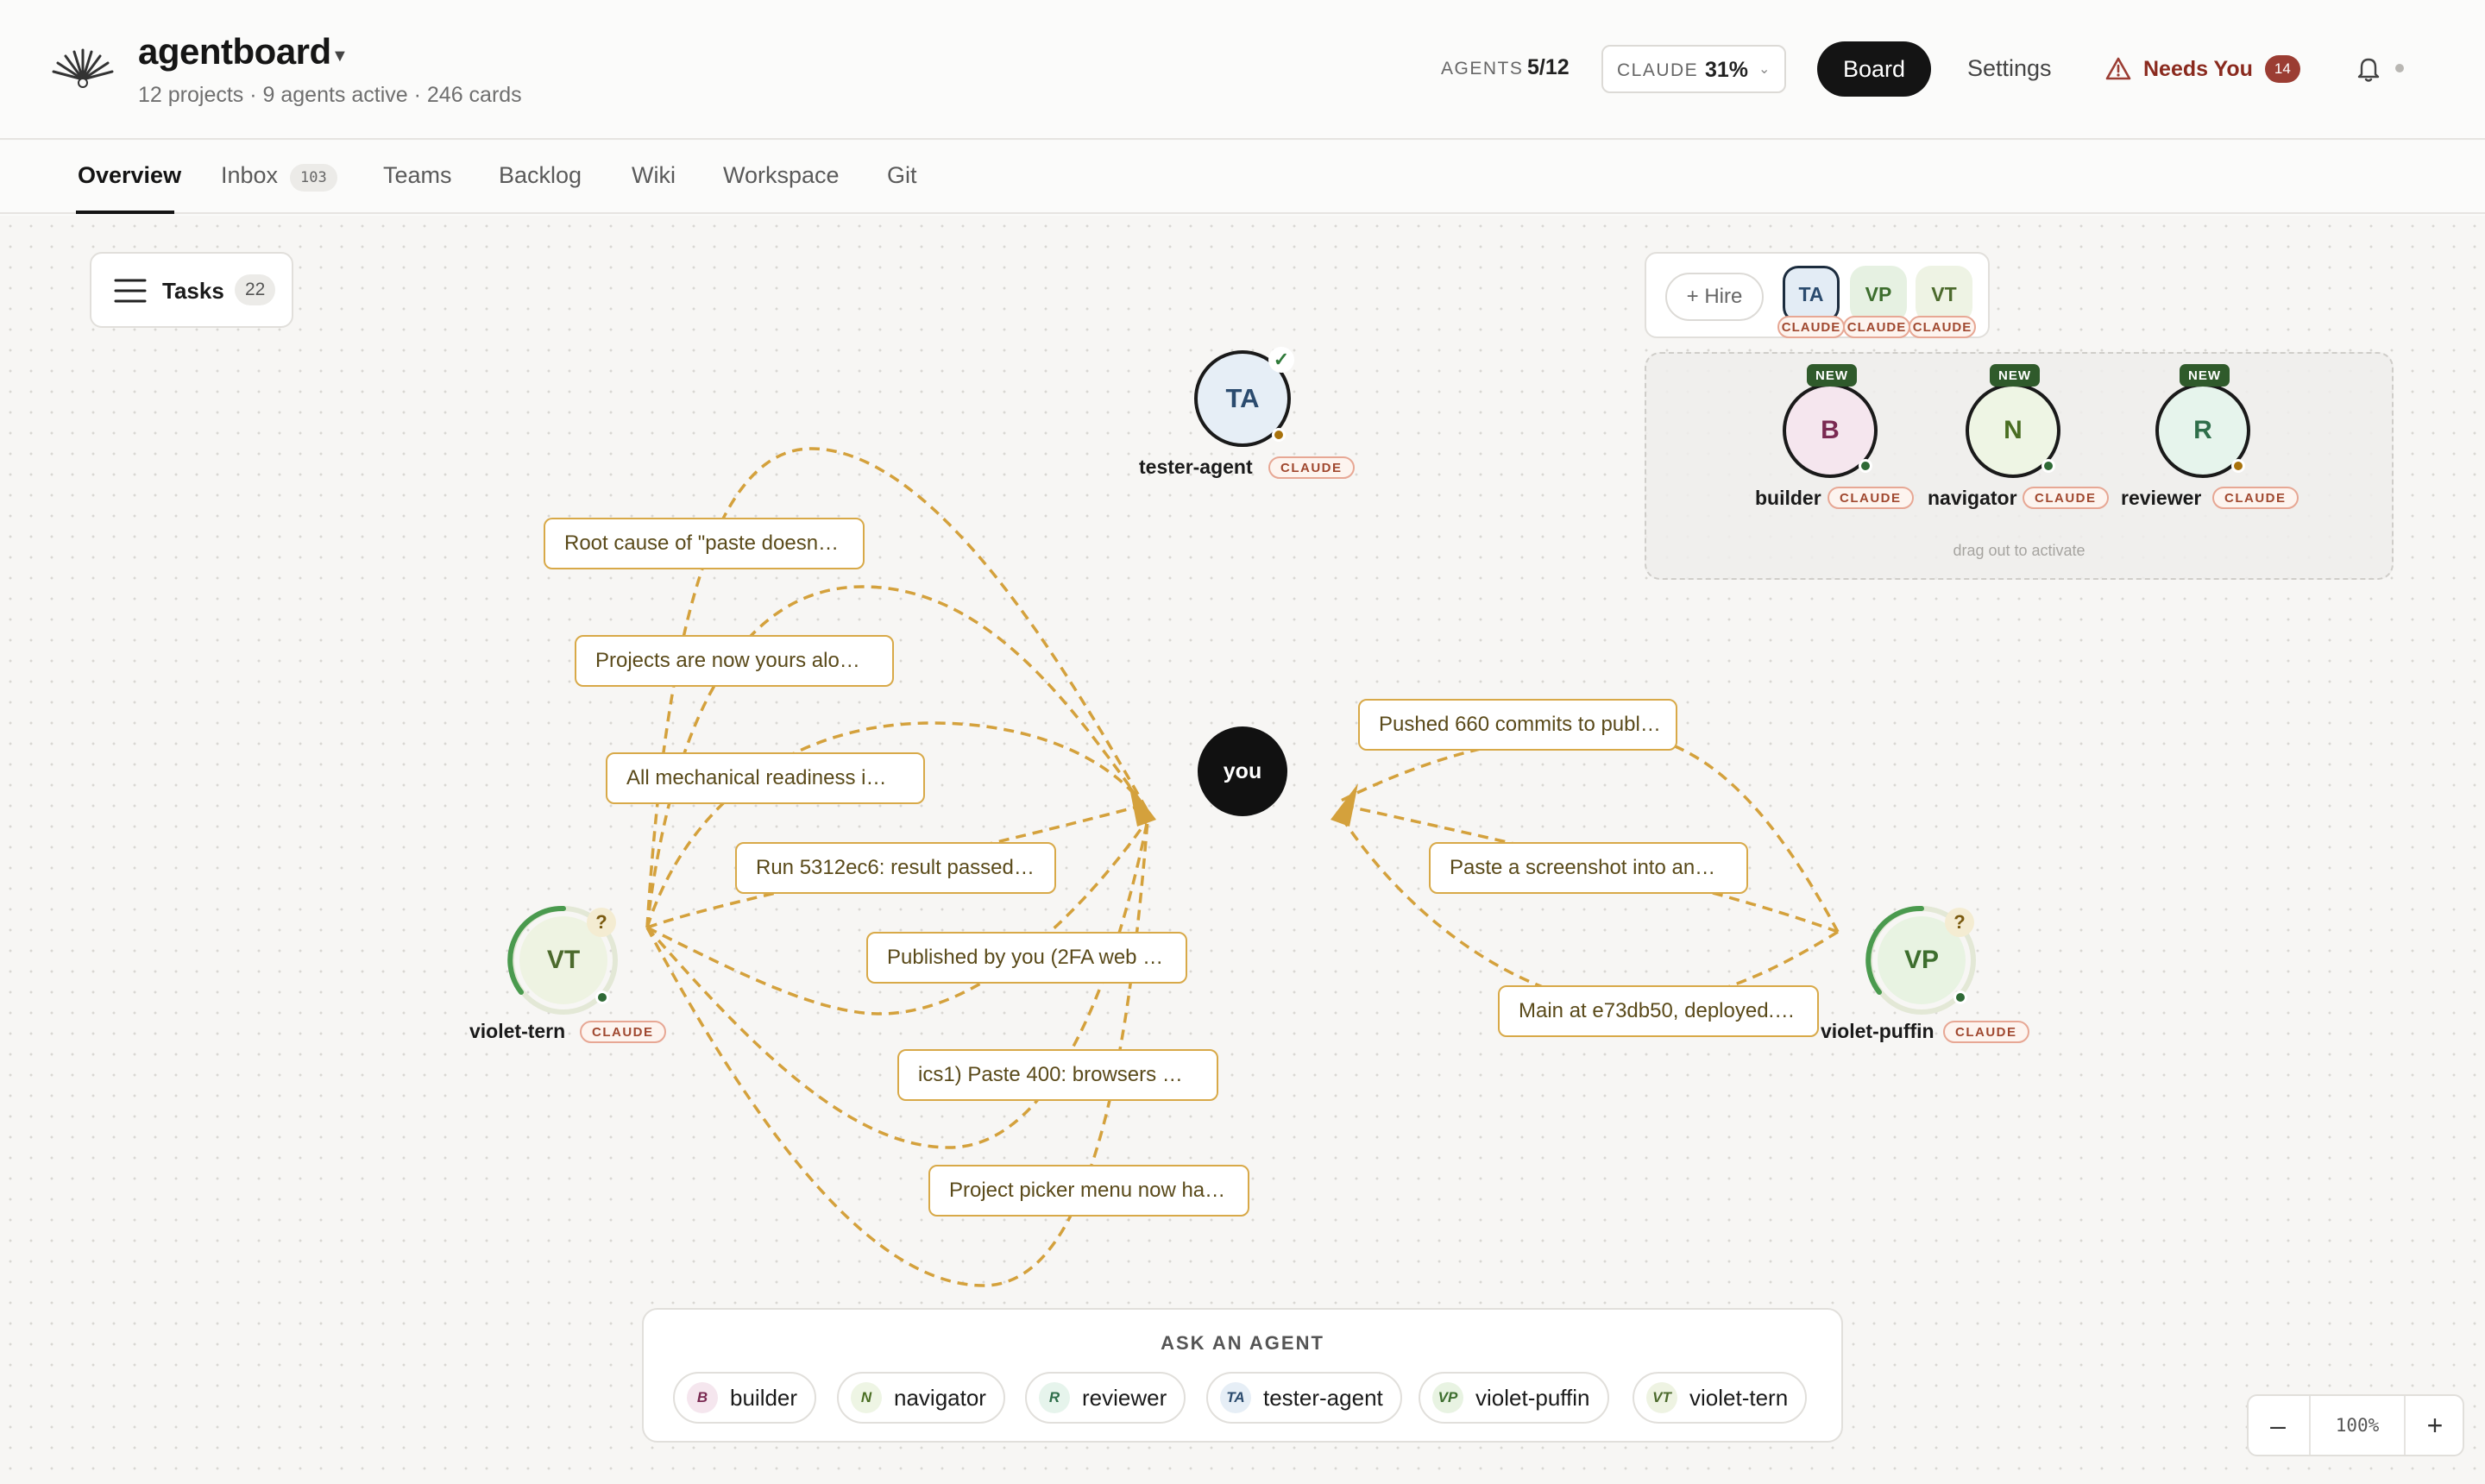 The height and width of the screenshot is (1484, 2485). Describe the element at coordinates (940, 1397) in the screenshot. I see `ask-chip-label: navigator` at that location.